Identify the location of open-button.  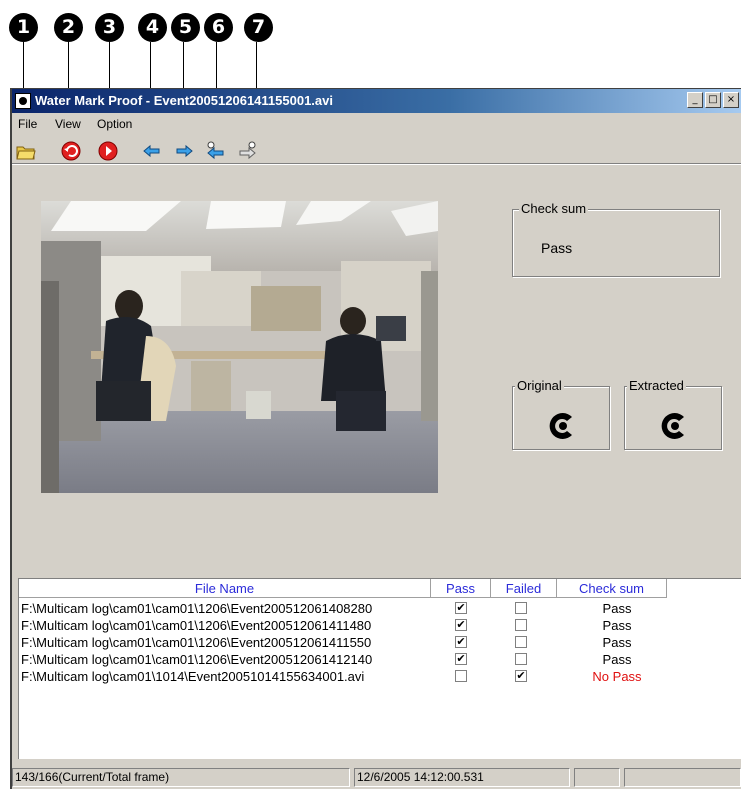
(26, 151).